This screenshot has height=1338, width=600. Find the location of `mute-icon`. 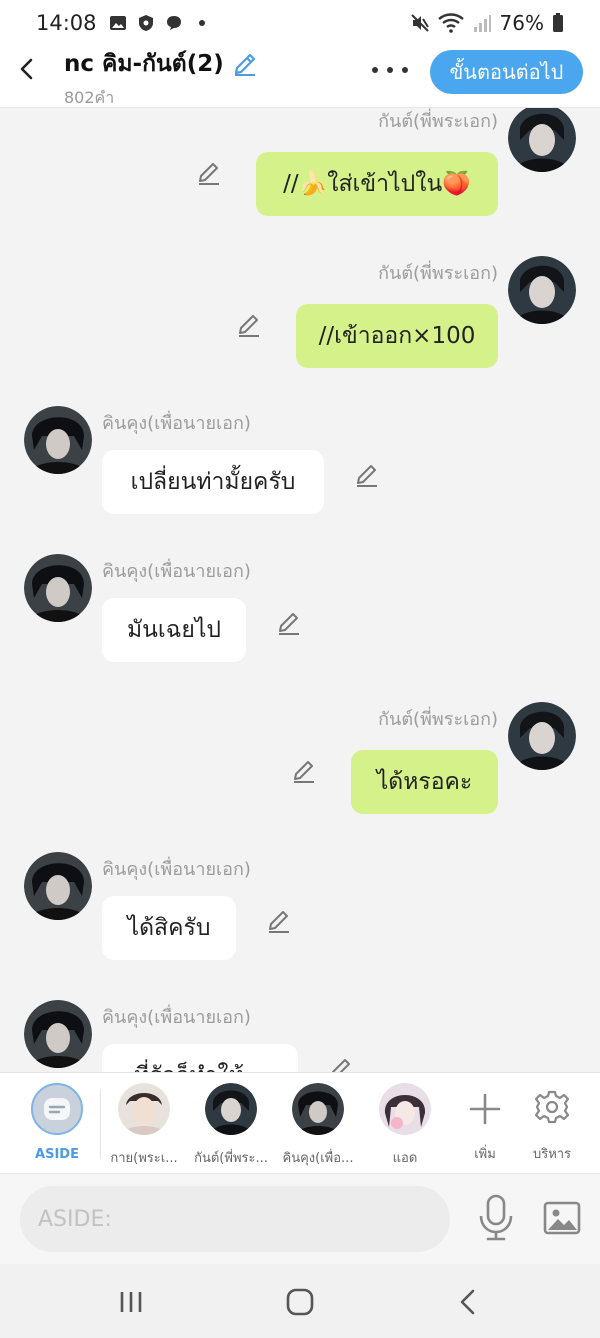

mute-icon is located at coordinates (419, 23).